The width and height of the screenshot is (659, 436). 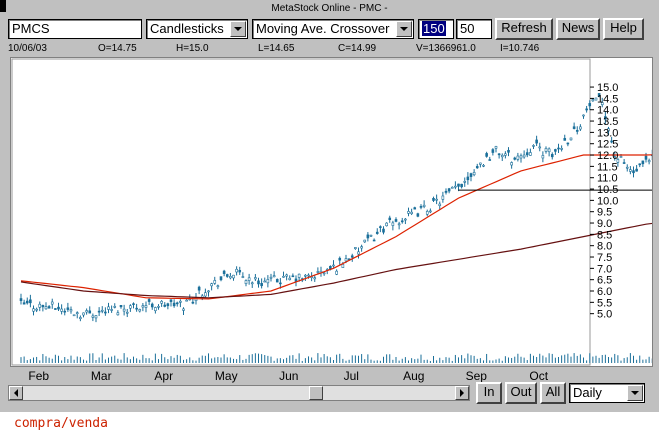 I want to click on help-button: Help, so click(x=623, y=29).